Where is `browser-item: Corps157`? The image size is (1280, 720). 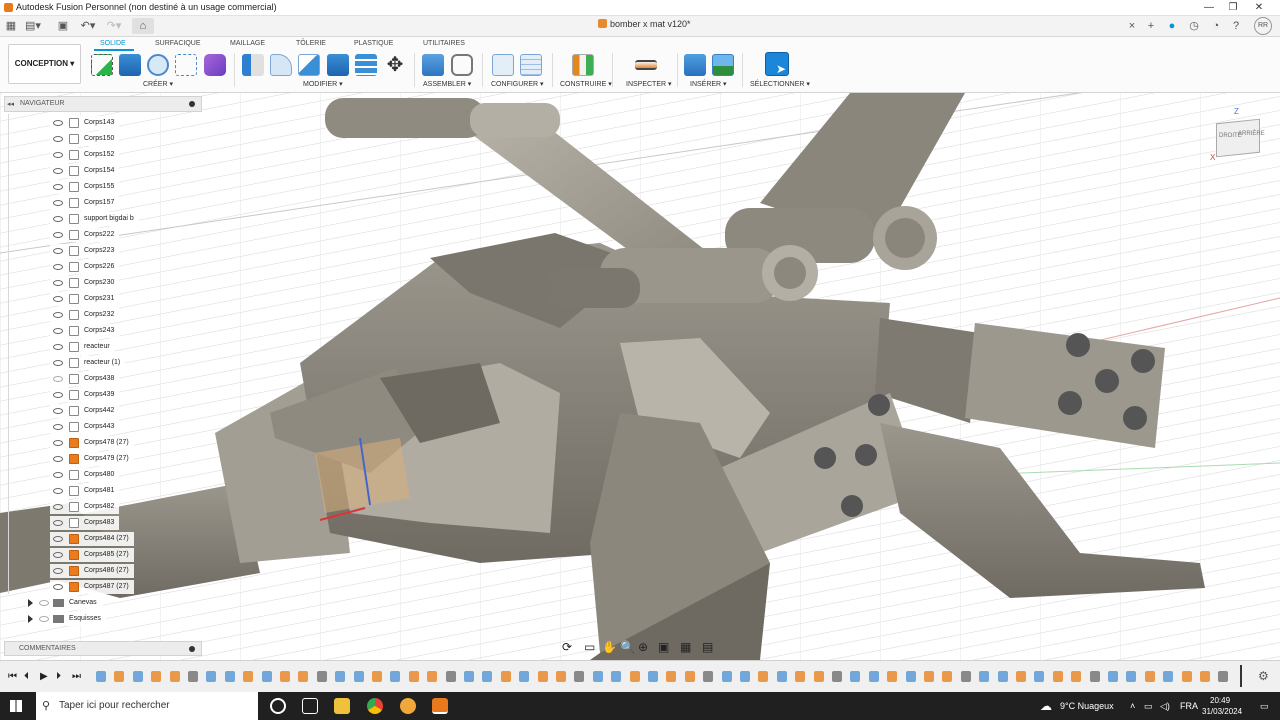 browser-item: Corps157 is located at coordinates (85, 203).